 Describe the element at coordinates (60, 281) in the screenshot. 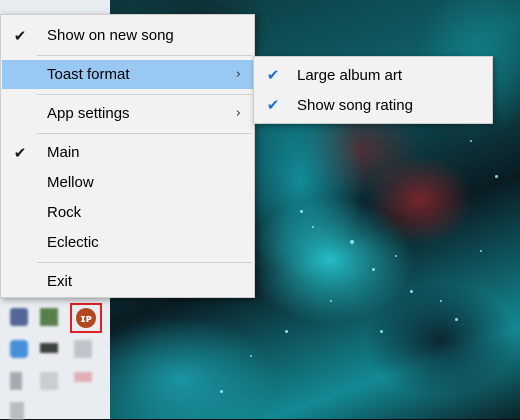

I see `menu-item-label: Exit` at that location.